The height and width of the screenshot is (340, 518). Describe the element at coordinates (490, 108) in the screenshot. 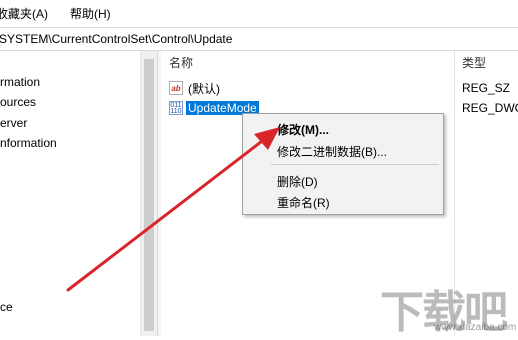

I see `value-type: REG_DWC` at that location.